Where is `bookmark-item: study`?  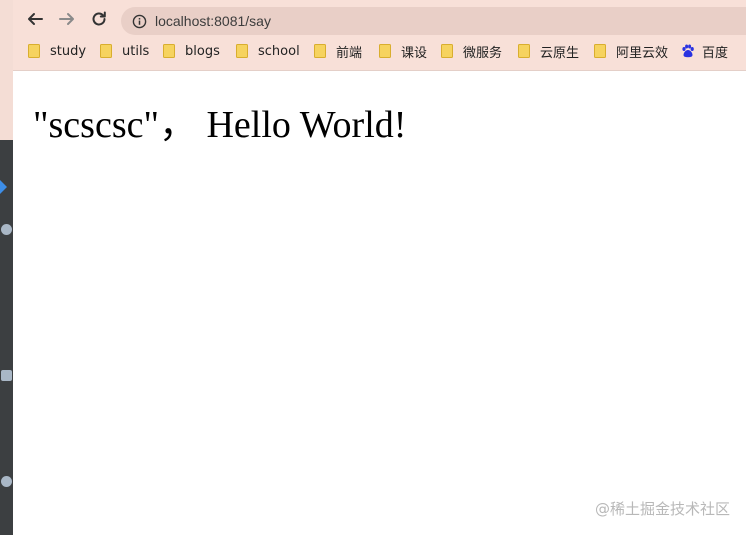
bookmark-item: study is located at coordinates (57, 51).